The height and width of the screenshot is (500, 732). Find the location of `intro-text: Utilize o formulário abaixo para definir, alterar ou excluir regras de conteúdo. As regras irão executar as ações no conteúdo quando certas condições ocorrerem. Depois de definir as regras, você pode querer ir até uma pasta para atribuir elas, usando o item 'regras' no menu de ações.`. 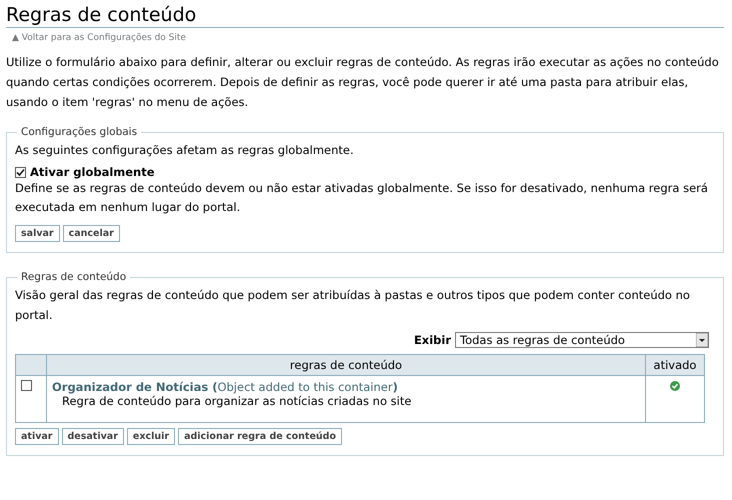

intro-text: Utilize o formulário abaixo para definir, alterar ou excluir regras de conteúdo. As regras irão executar as ações no conteúdo quando certas condições ocorrerem. Depois de definir as regras, você pode querer ir até uma pasta para atribuir elas, usando o item 'regras' no menu de ações. is located at coordinates (363, 82).